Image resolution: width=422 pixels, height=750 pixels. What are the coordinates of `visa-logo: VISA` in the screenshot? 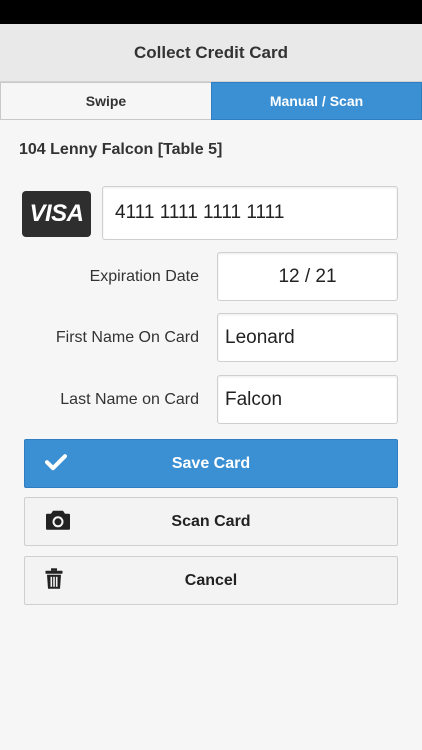 It's located at (56, 214).